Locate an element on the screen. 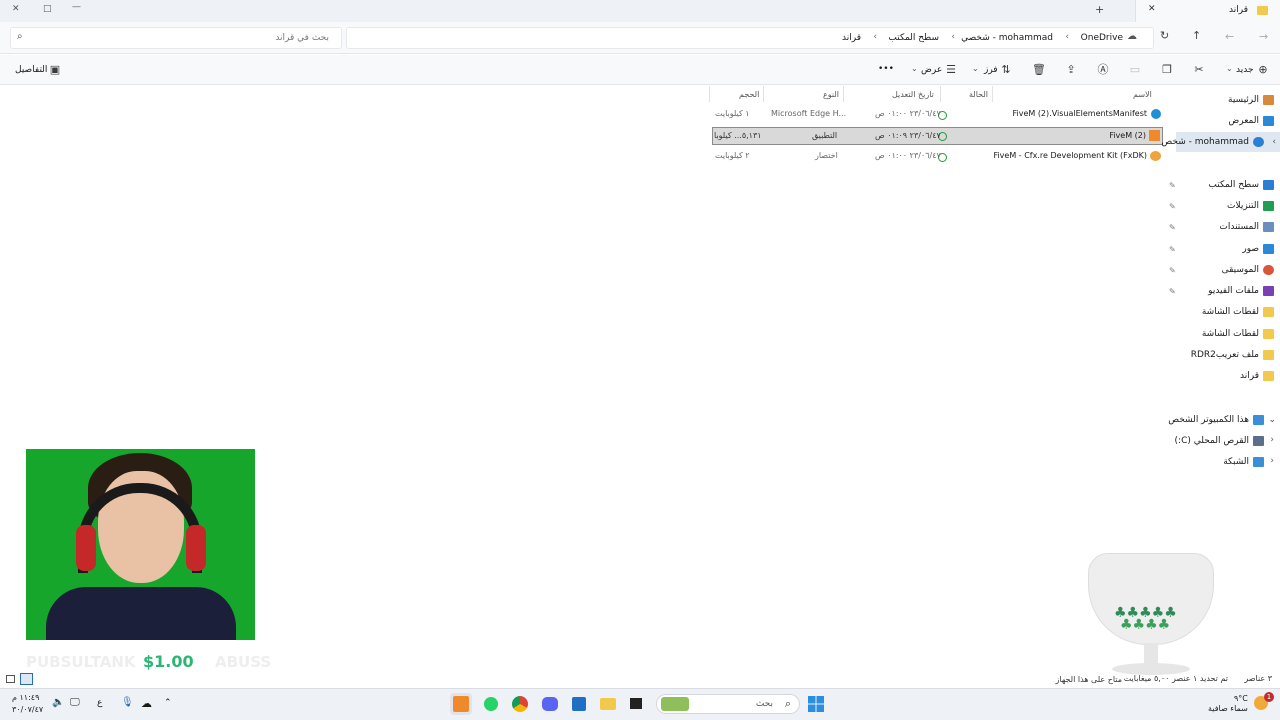 This screenshot has width=1280, height=720. input-language-button: ع is located at coordinates (99, 703).